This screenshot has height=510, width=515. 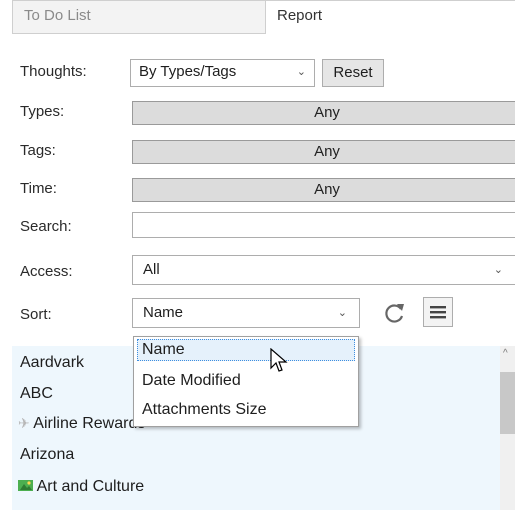 I want to click on search-input, so click(x=323, y=225).